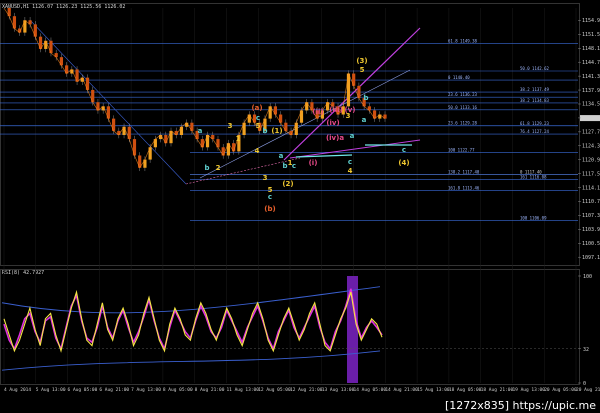  I want to click on y-tick-label: 1131.17, so click(591, 119).